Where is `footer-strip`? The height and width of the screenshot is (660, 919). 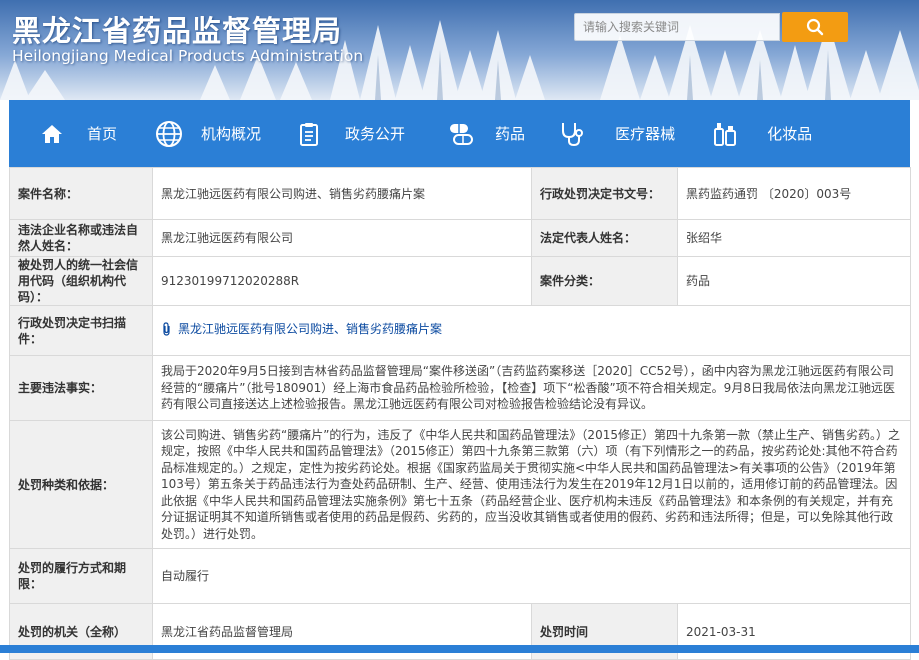
footer-strip is located at coordinates (459, 649).